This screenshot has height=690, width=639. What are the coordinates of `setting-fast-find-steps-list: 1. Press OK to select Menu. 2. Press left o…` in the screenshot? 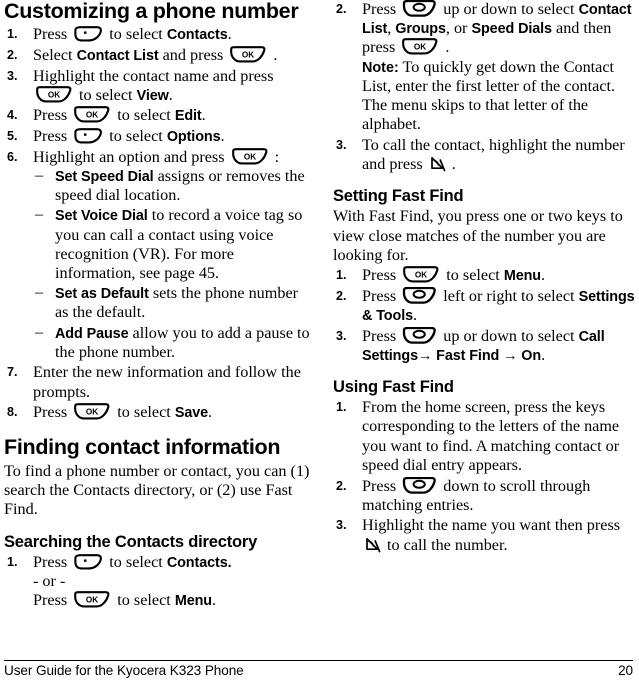 It's located at (486, 315).